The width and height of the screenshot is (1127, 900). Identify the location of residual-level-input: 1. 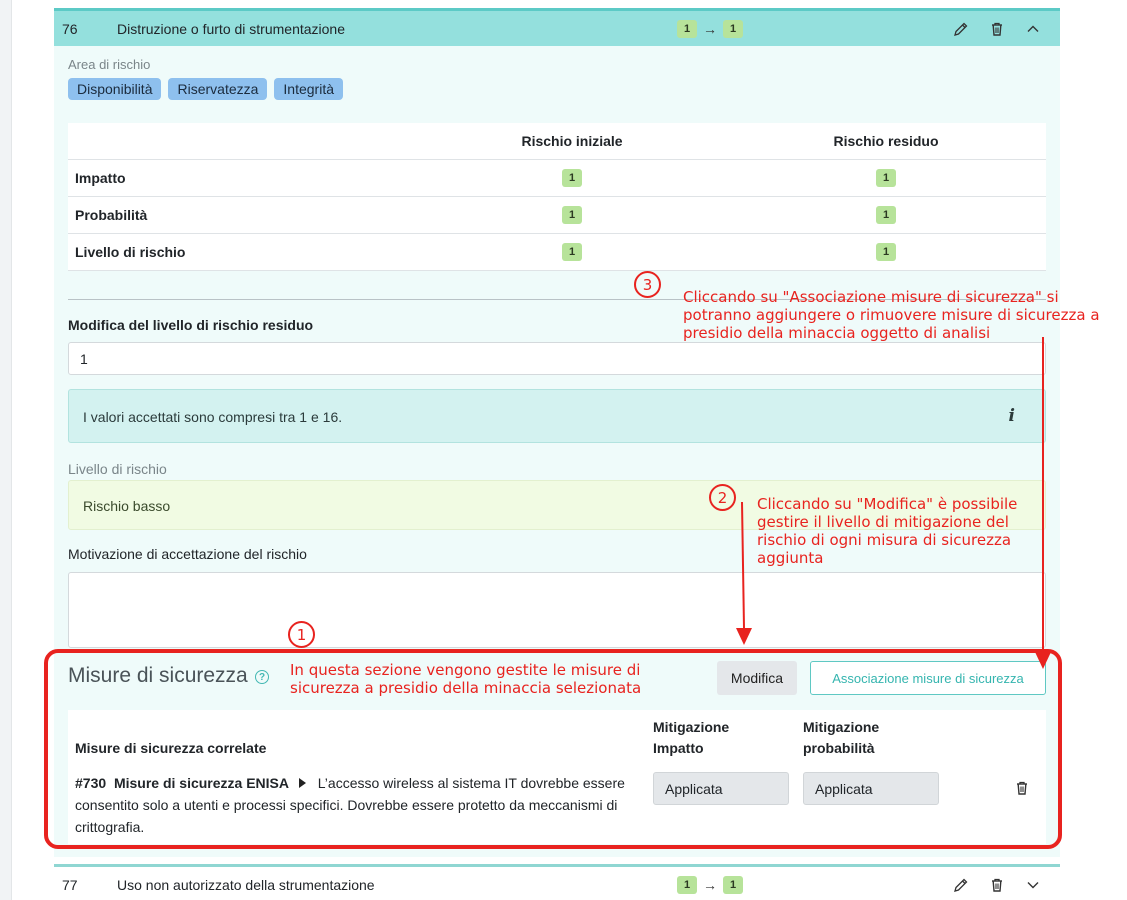
(557, 358).